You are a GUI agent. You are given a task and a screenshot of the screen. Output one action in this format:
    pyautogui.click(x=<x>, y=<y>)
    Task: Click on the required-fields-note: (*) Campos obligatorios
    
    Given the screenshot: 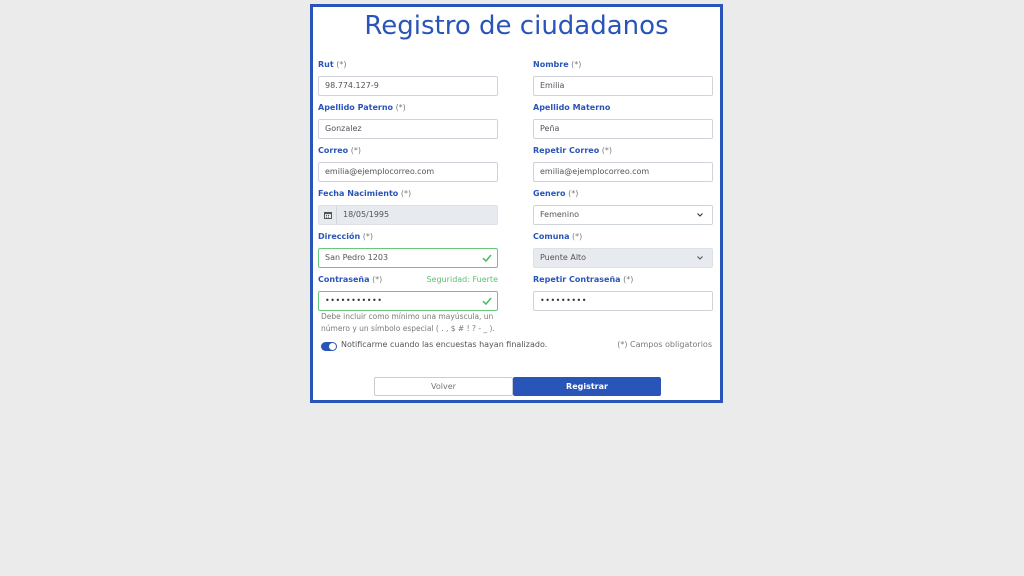 What is the action you would take?
    pyautogui.click(x=664, y=344)
    